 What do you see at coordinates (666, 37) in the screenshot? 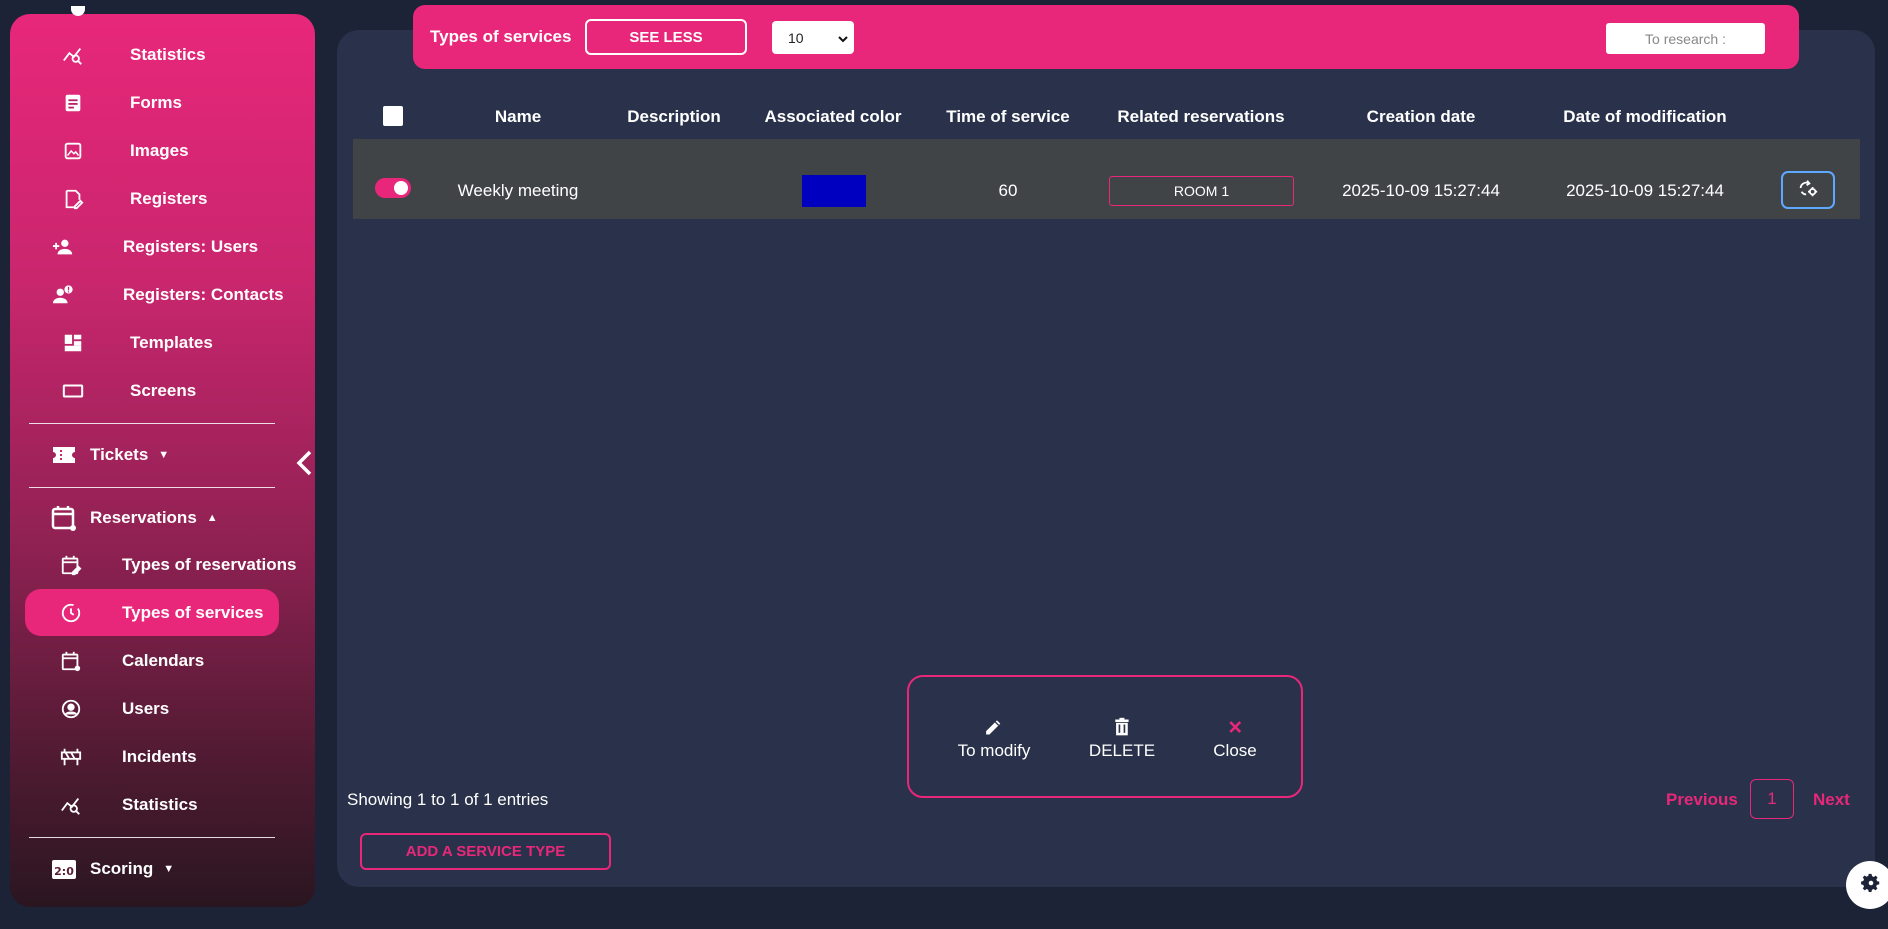
I see `see-less-button: SEE LESS` at bounding box center [666, 37].